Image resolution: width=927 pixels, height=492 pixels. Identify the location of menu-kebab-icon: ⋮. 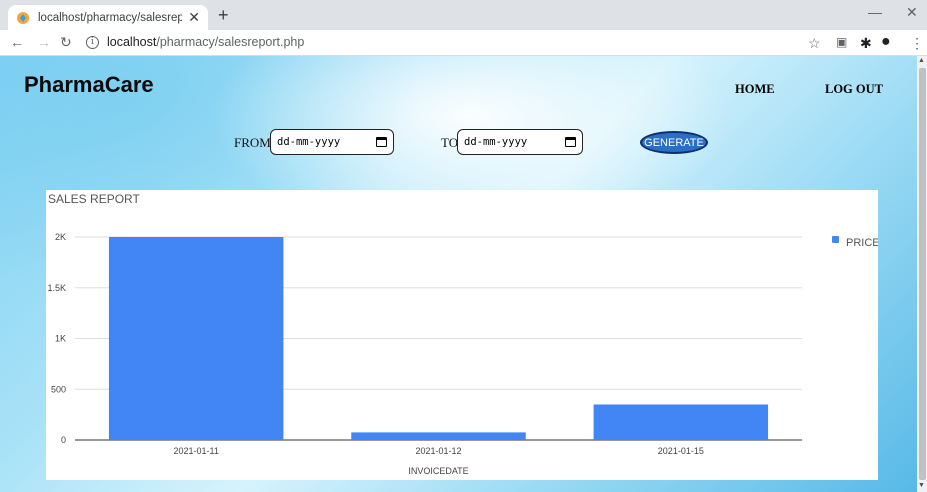
(917, 43).